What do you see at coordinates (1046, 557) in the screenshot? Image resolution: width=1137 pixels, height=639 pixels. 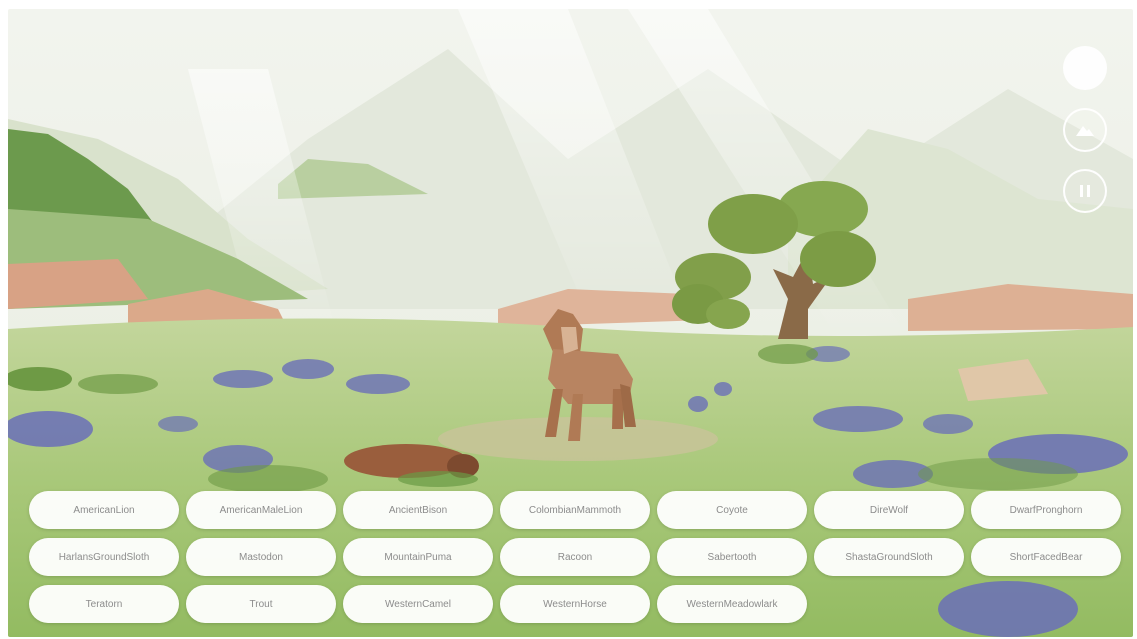 I see `animal-button-short-faced-bear: ShortFacedBear` at bounding box center [1046, 557].